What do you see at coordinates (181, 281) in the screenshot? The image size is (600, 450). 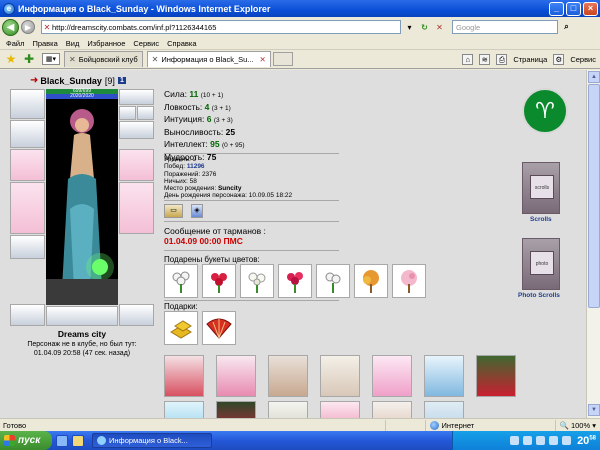 I see `bouquet-white-lilies` at bounding box center [181, 281].